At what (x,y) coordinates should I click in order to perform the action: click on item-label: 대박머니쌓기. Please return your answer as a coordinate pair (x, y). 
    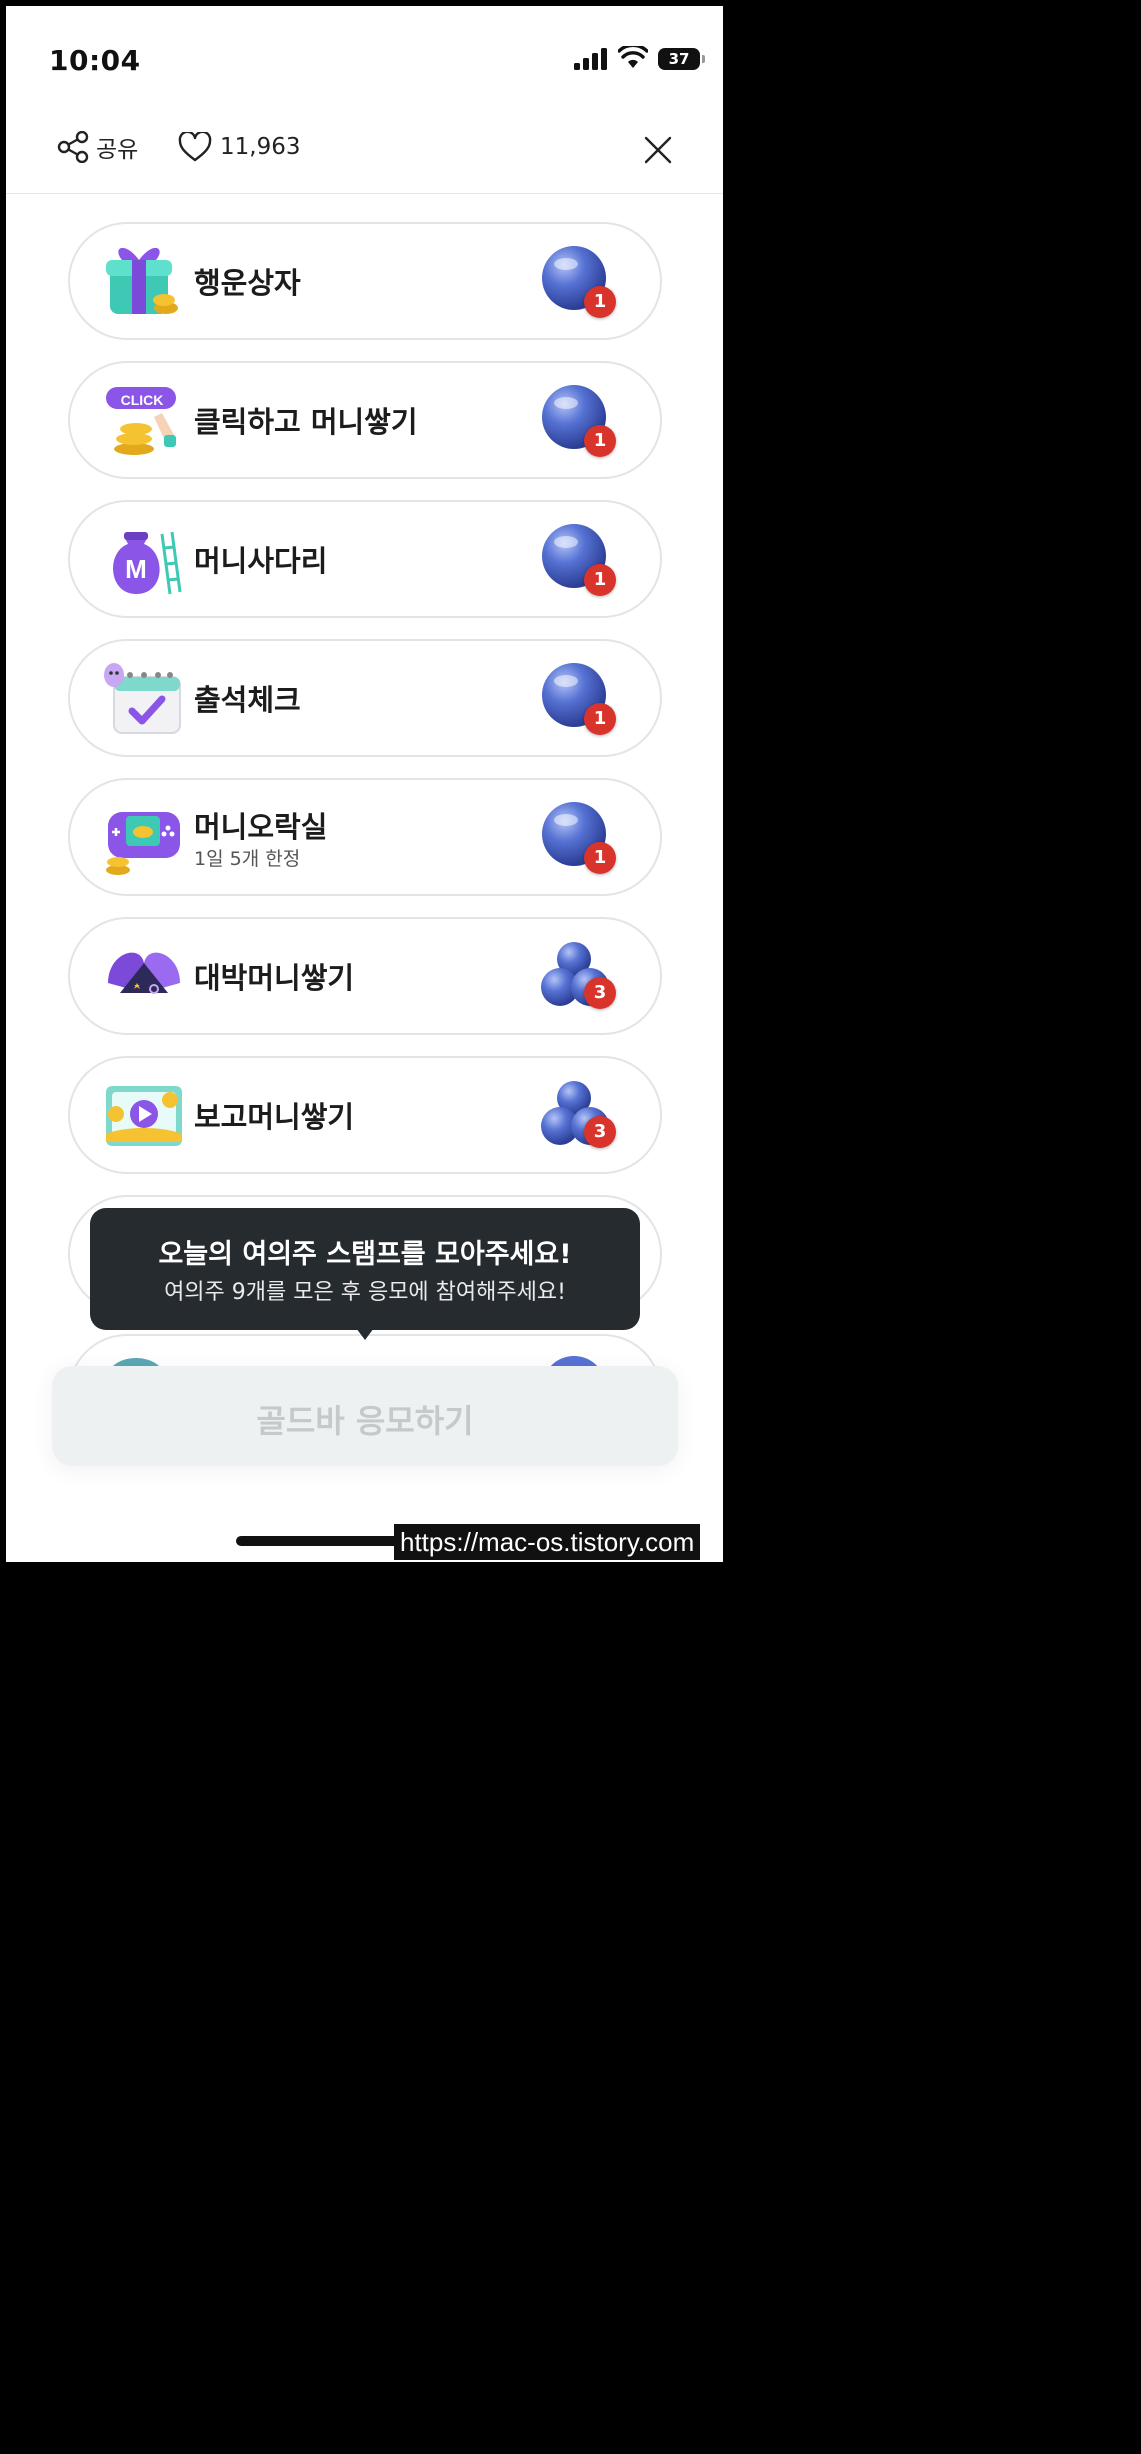
    Looking at the image, I should click on (274, 978).